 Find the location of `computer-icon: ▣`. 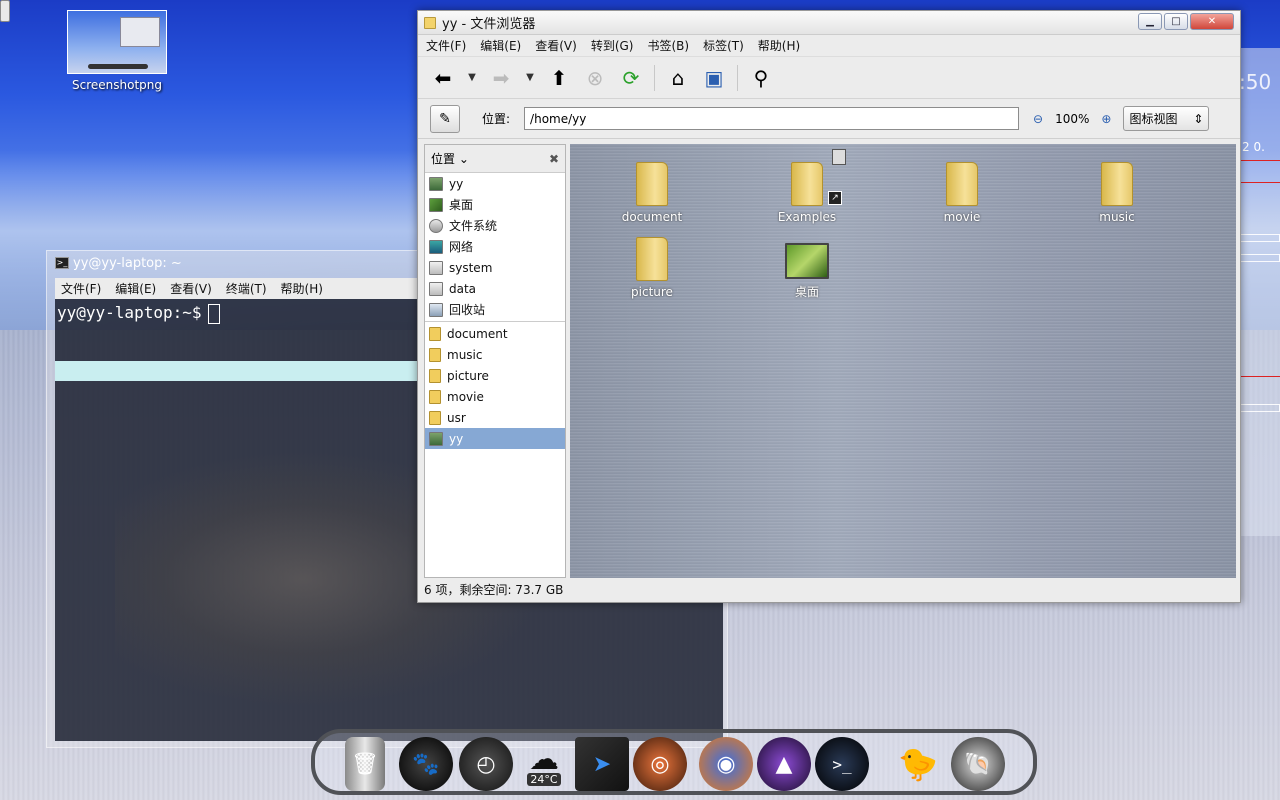

computer-icon: ▣ is located at coordinates (714, 78).